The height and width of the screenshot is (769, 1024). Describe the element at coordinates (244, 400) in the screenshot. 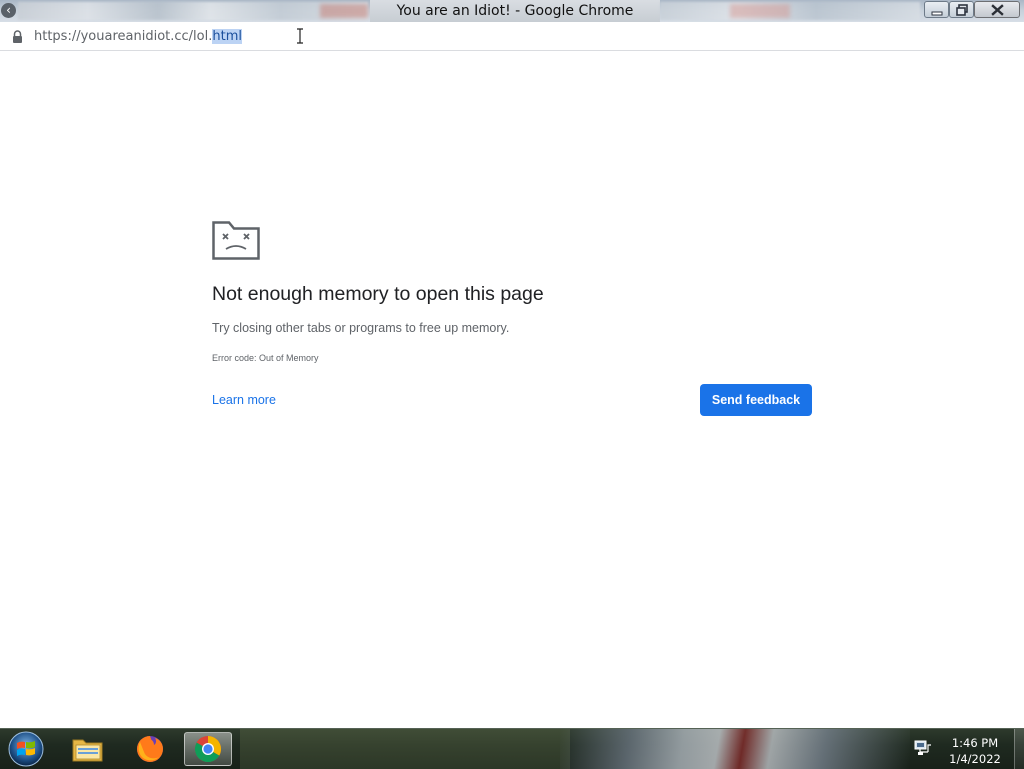

I see `learn-more-link: Learn more` at that location.